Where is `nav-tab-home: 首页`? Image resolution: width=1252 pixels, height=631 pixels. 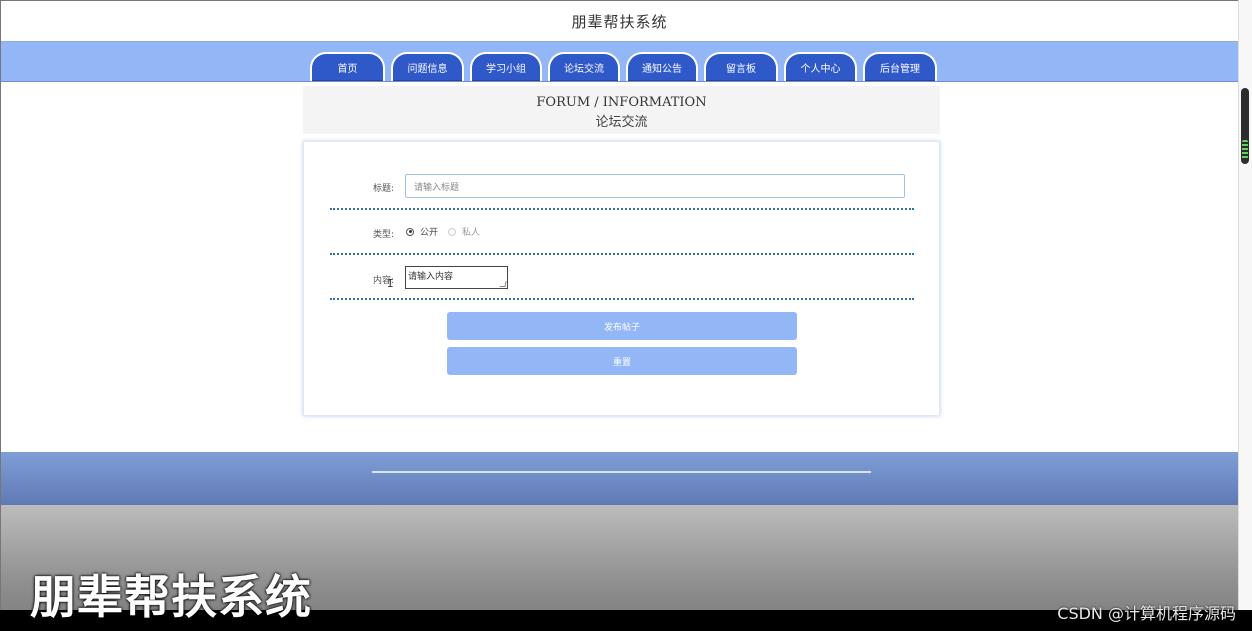 nav-tab-home: 首页 is located at coordinates (347, 66).